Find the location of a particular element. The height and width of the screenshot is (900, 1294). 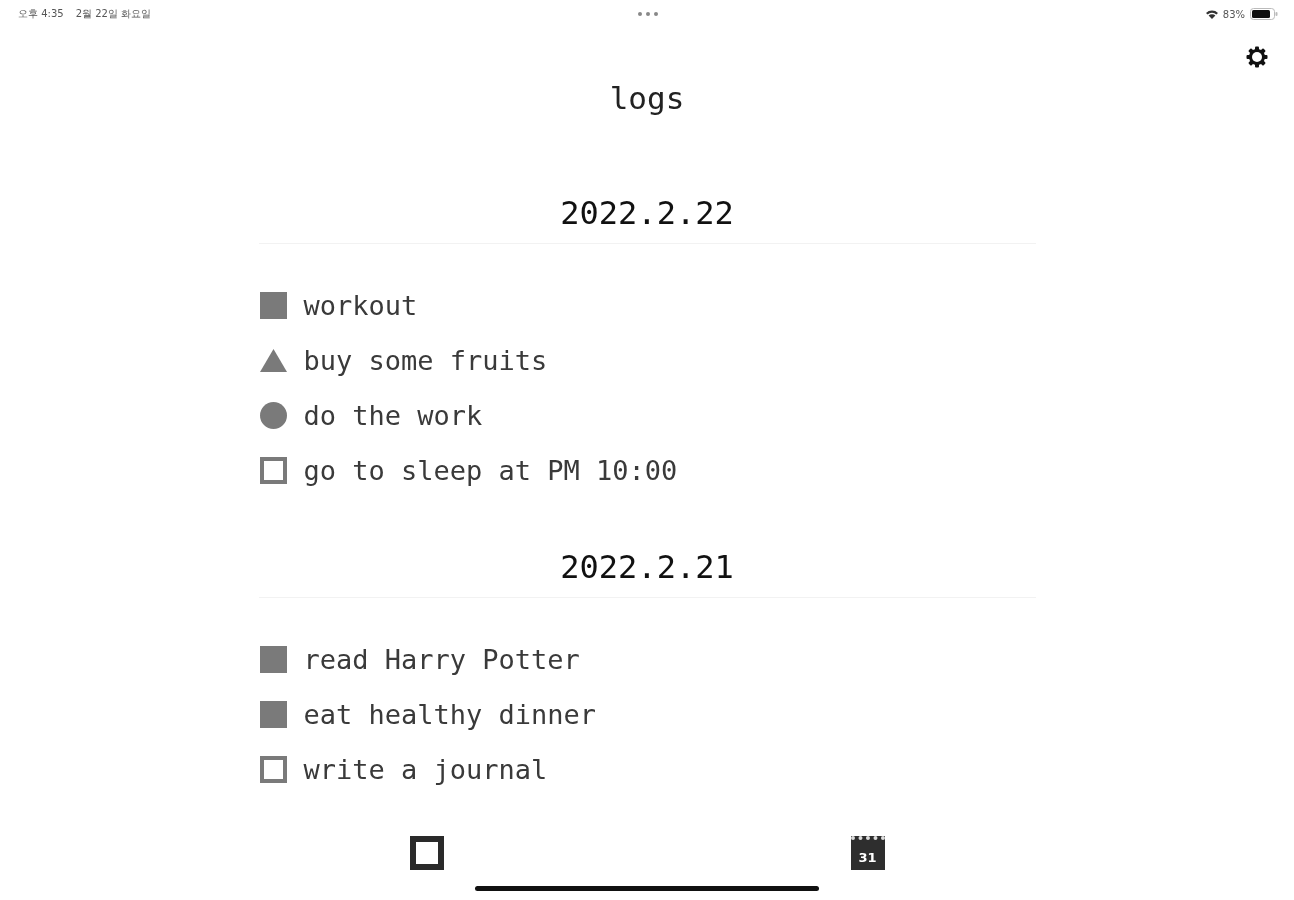

battery-percent: 83% is located at coordinates (1233, 14).